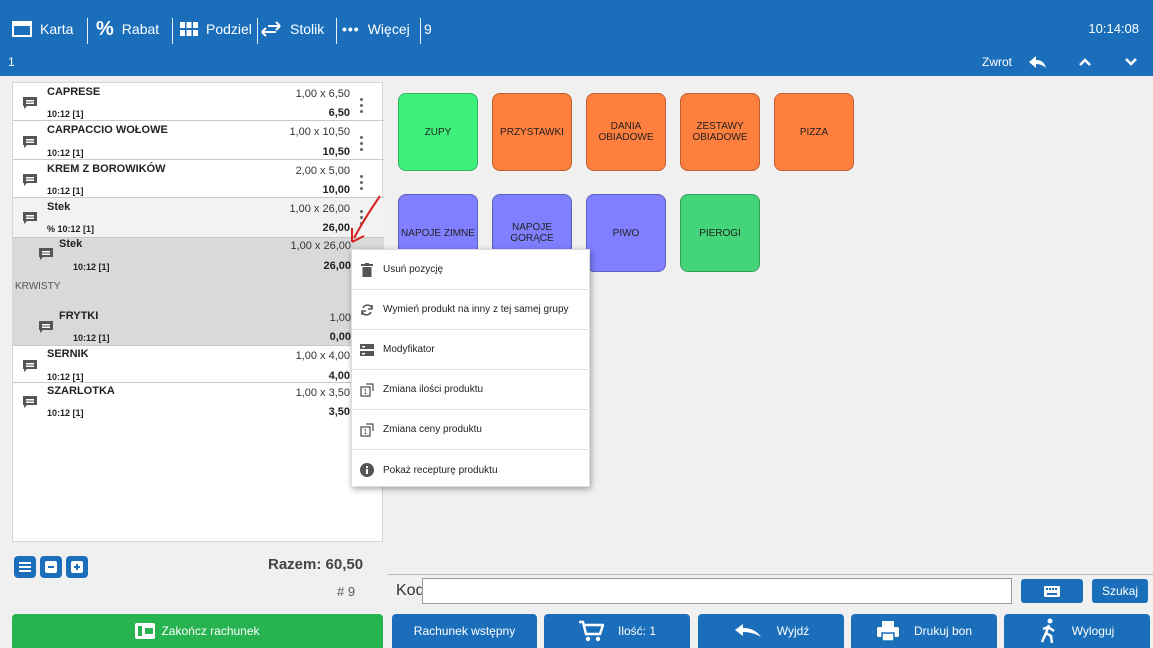  I want to click on zwrot-label: Zwrot, so click(997, 62).